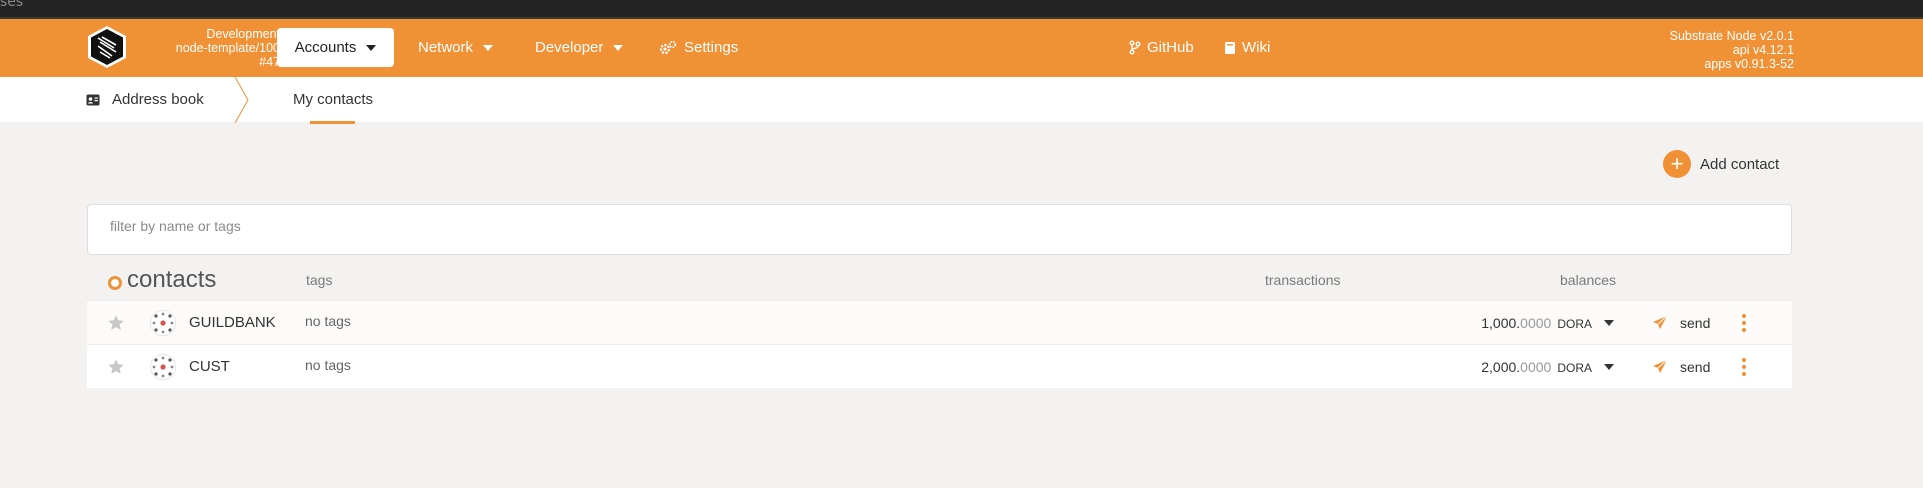 The height and width of the screenshot is (488, 1923). What do you see at coordinates (1677, 164) in the screenshot?
I see `plus-icon: +` at bounding box center [1677, 164].